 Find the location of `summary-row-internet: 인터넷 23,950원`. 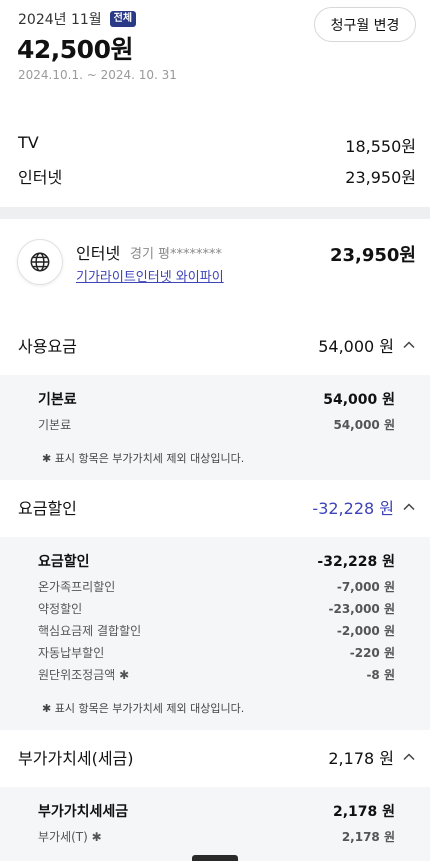

summary-row-internet: 인터넷 23,950원 is located at coordinates (217, 176).